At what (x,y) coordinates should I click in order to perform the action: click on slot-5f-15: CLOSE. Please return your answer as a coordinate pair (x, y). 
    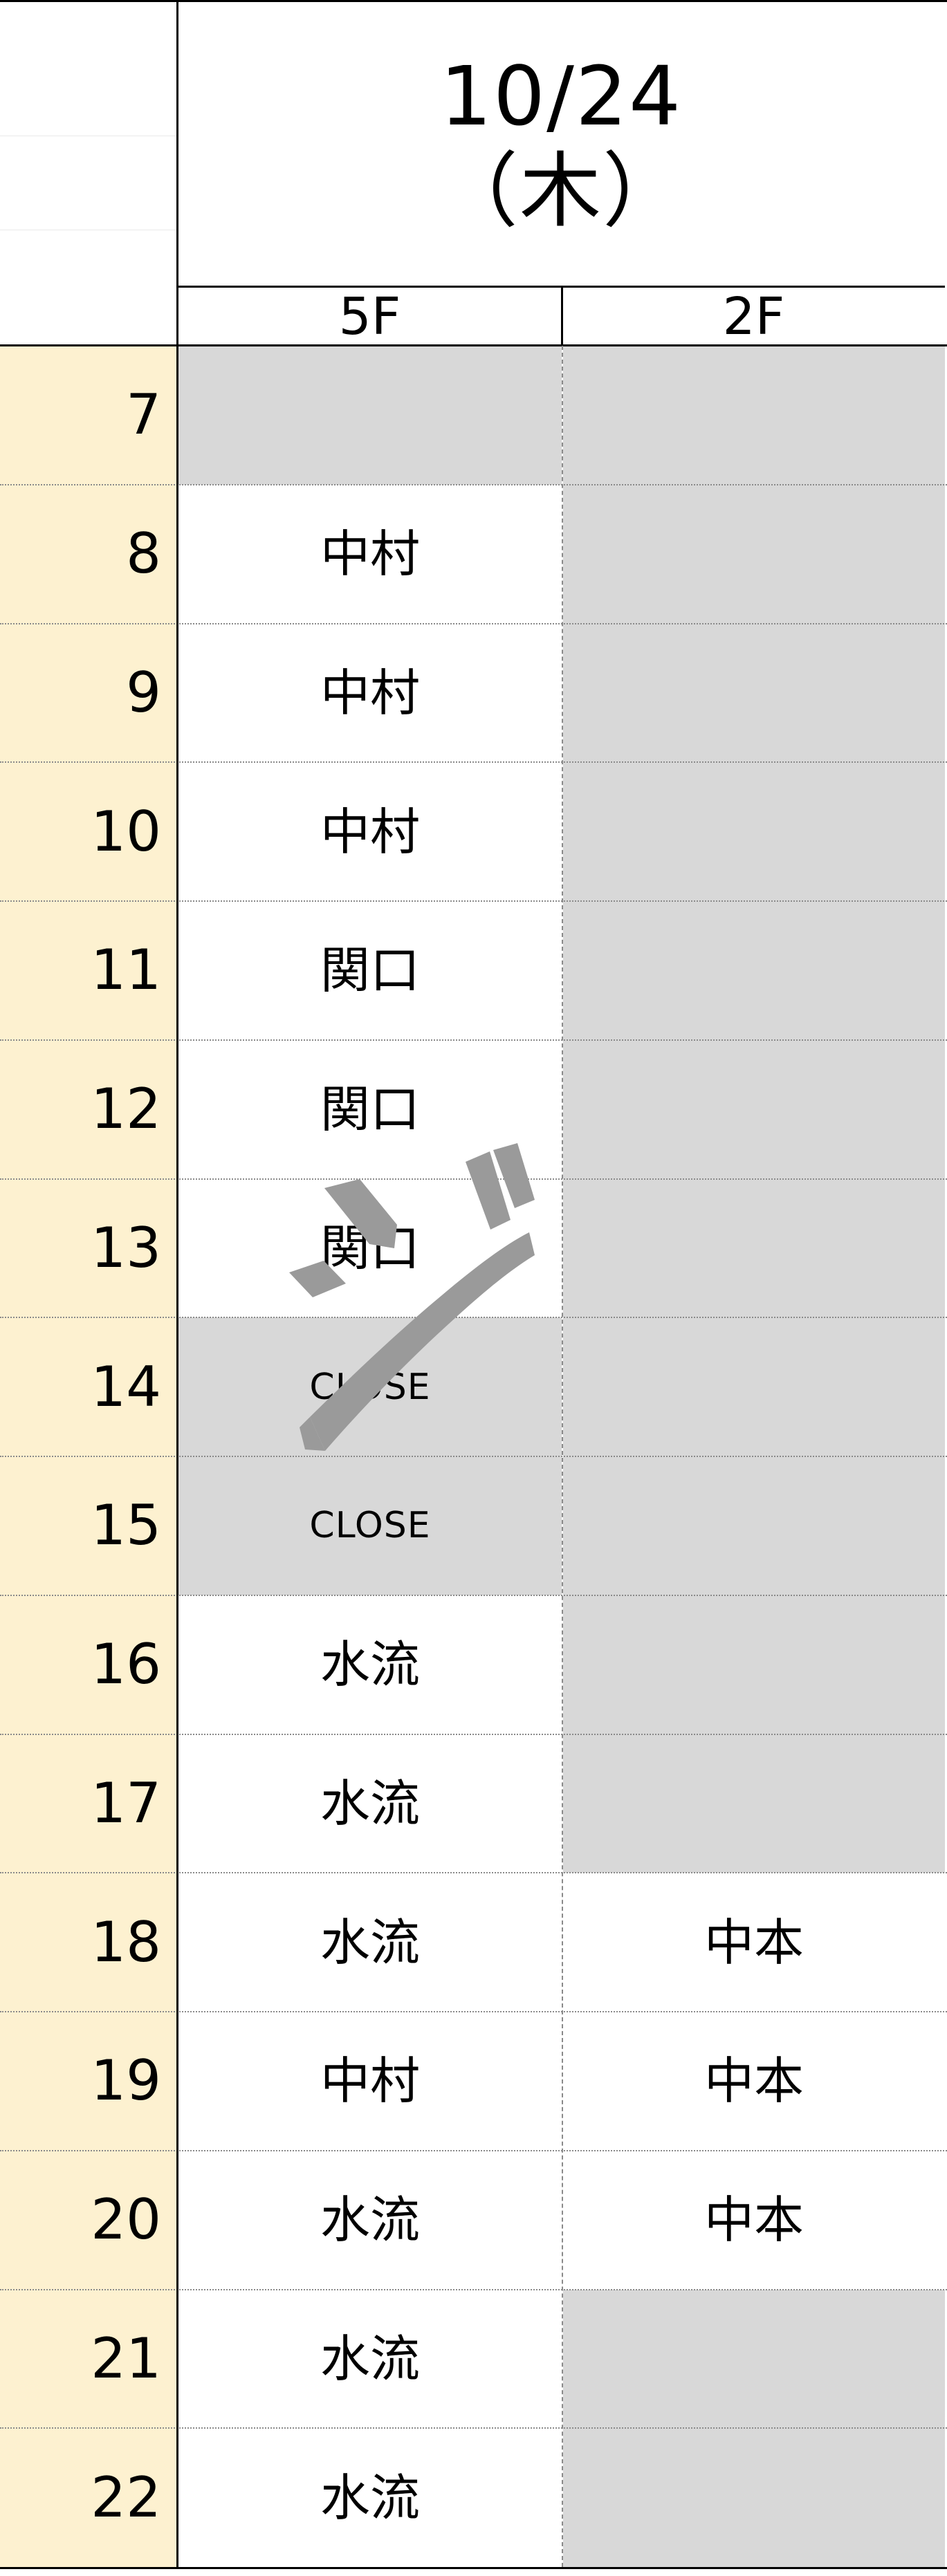
    Looking at the image, I should click on (370, 1526).